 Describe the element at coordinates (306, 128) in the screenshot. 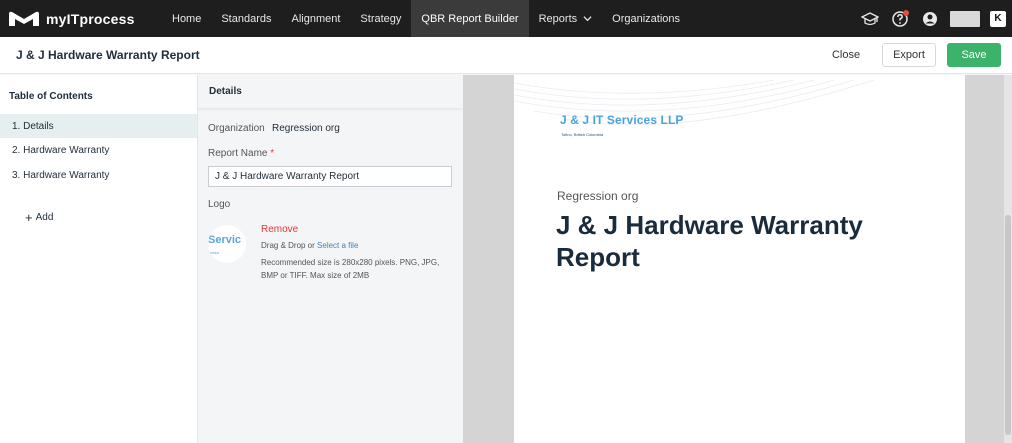

I see `organization-value: Regression org` at that location.